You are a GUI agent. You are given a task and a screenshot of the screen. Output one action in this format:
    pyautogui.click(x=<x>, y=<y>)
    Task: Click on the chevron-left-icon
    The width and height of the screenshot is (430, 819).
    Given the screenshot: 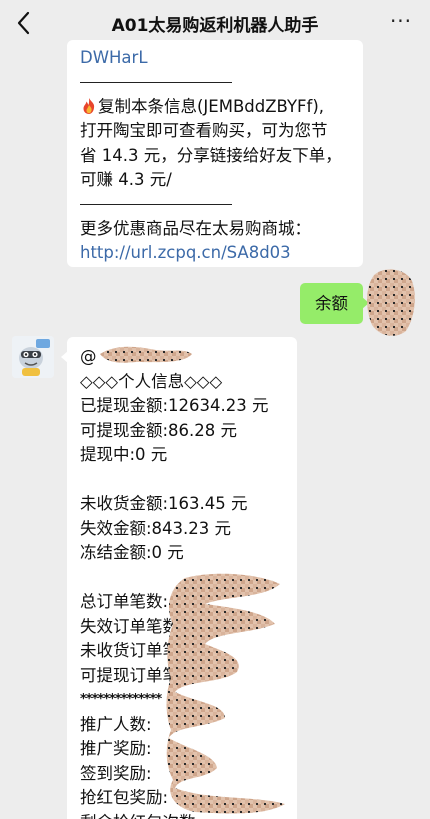 What is the action you would take?
    pyautogui.click(x=25, y=23)
    